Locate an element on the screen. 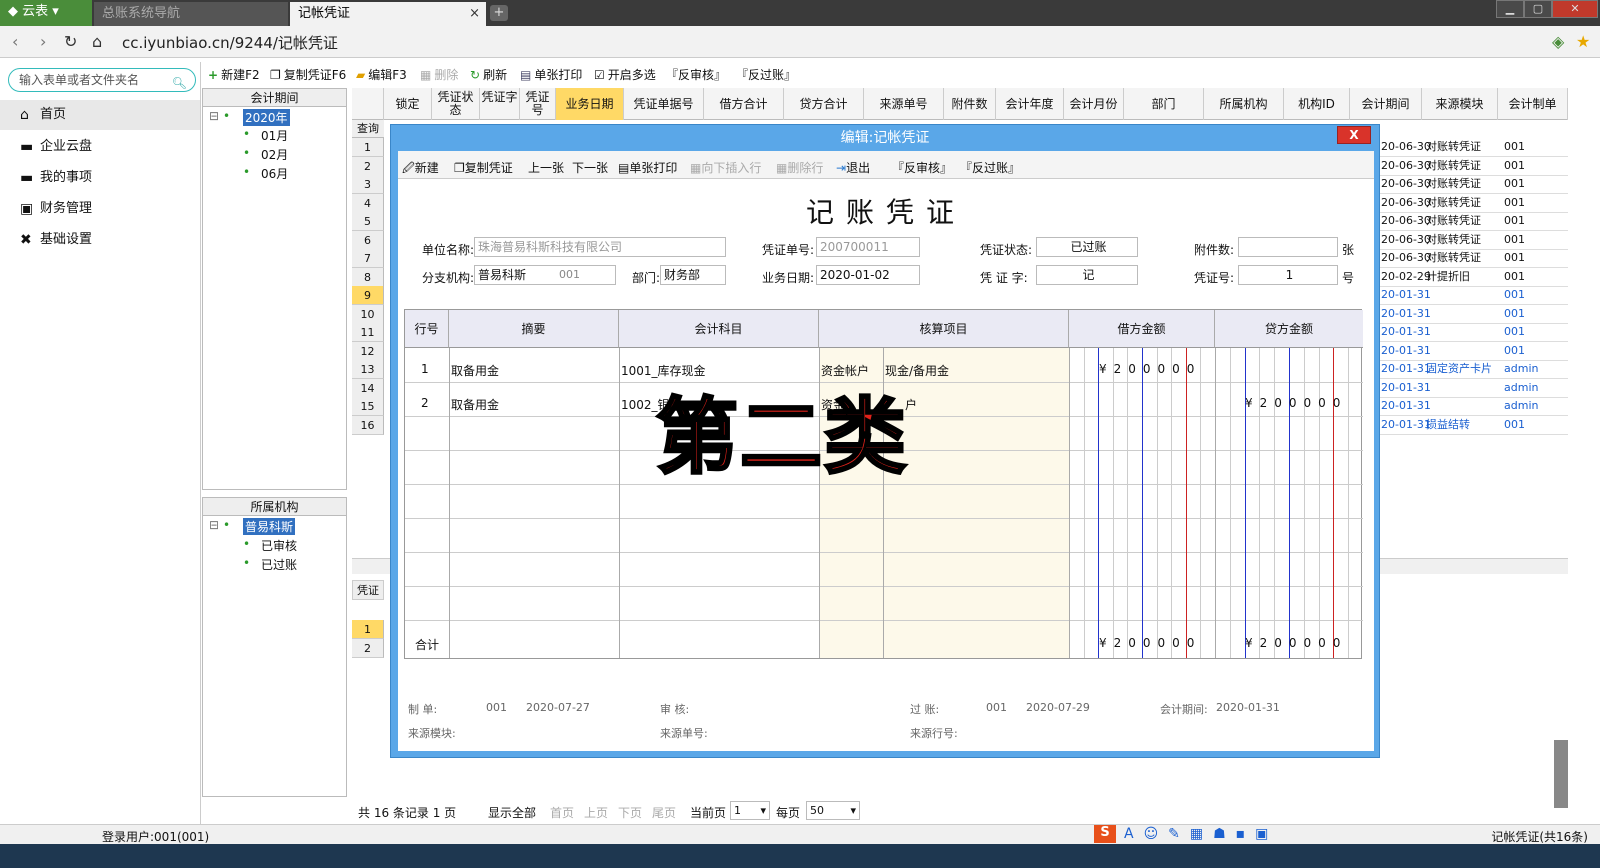 The width and height of the screenshot is (1600, 868). bookmark-star-icon: ★ is located at coordinates (1583, 41).